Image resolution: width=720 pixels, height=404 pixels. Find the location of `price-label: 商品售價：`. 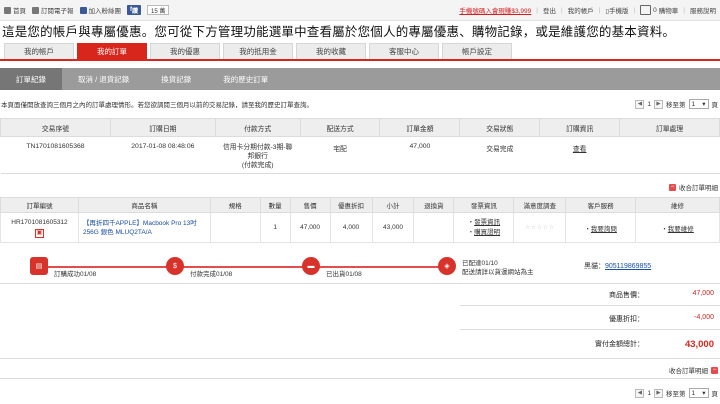

price-label: 商品售價： is located at coordinates (626, 295).